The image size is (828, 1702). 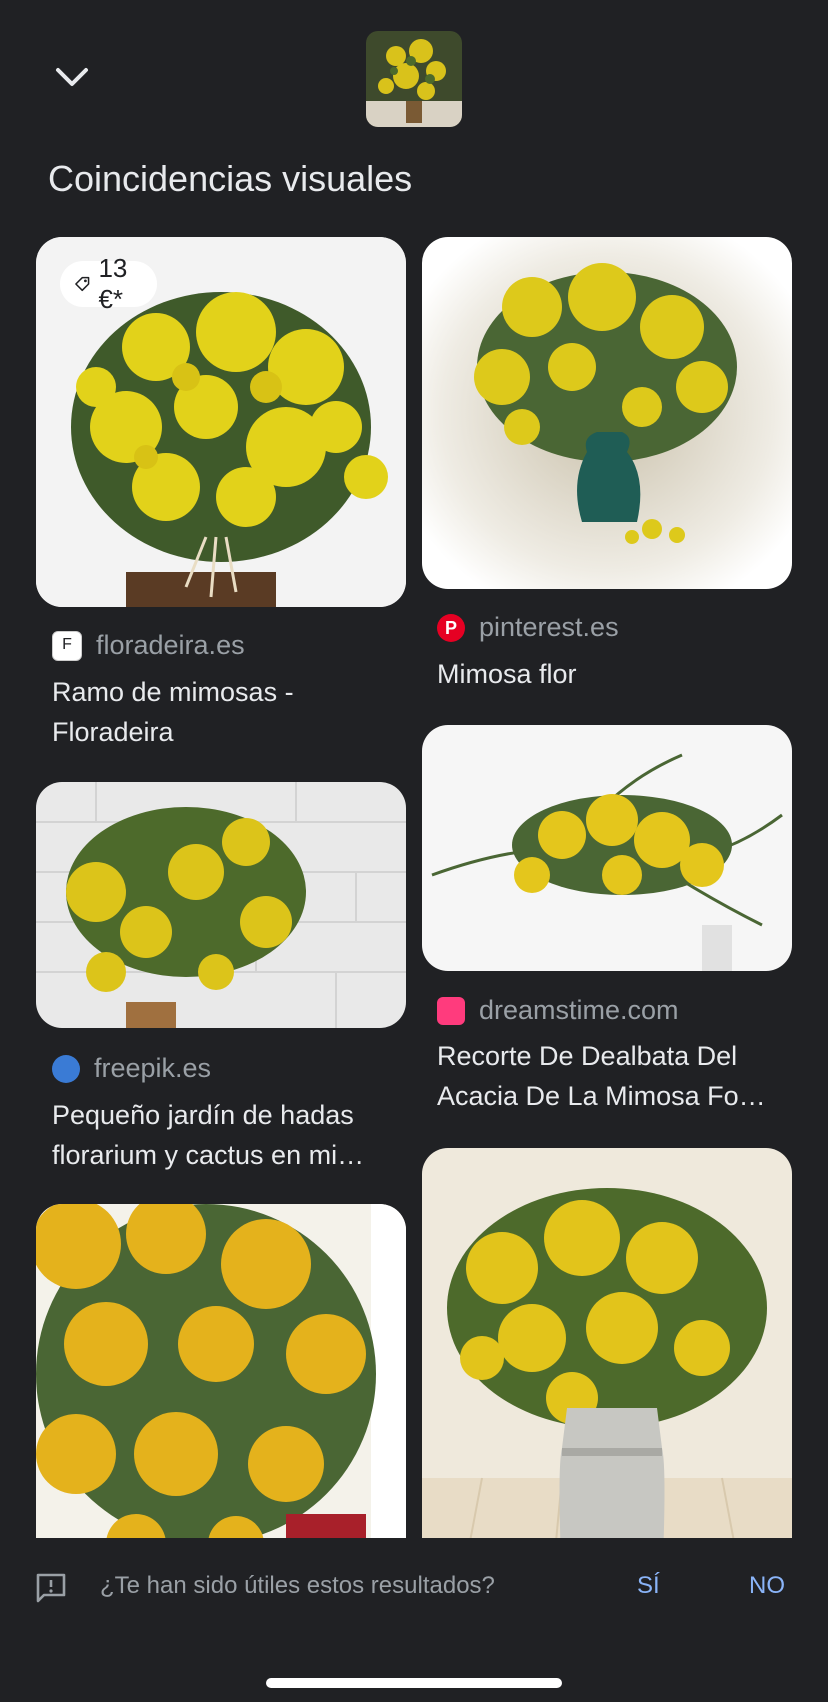 I want to click on page-title: Coincidencias visuales, so click(x=230, y=178).